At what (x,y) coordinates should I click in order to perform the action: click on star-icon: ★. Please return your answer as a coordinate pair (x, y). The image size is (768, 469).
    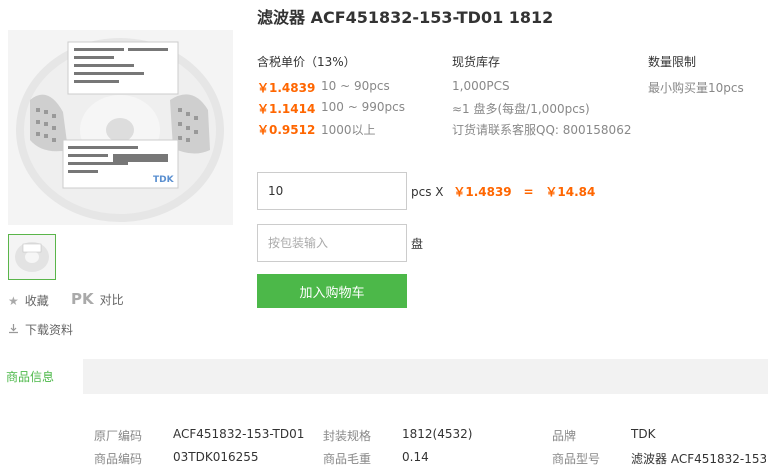
    Looking at the image, I should click on (13, 300).